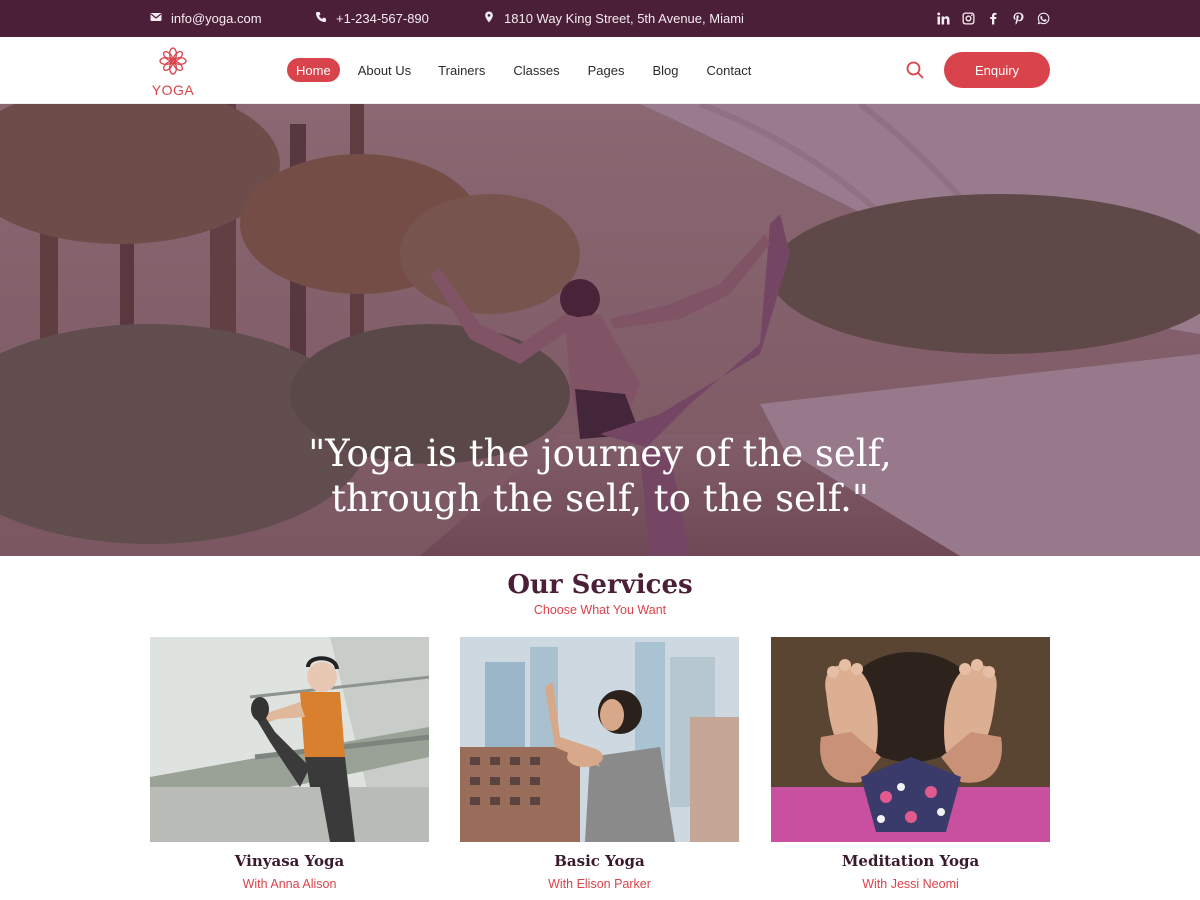  What do you see at coordinates (289, 861) in the screenshot?
I see `service-title: Vinyasa Yoga` at bounding box center [289, 861].